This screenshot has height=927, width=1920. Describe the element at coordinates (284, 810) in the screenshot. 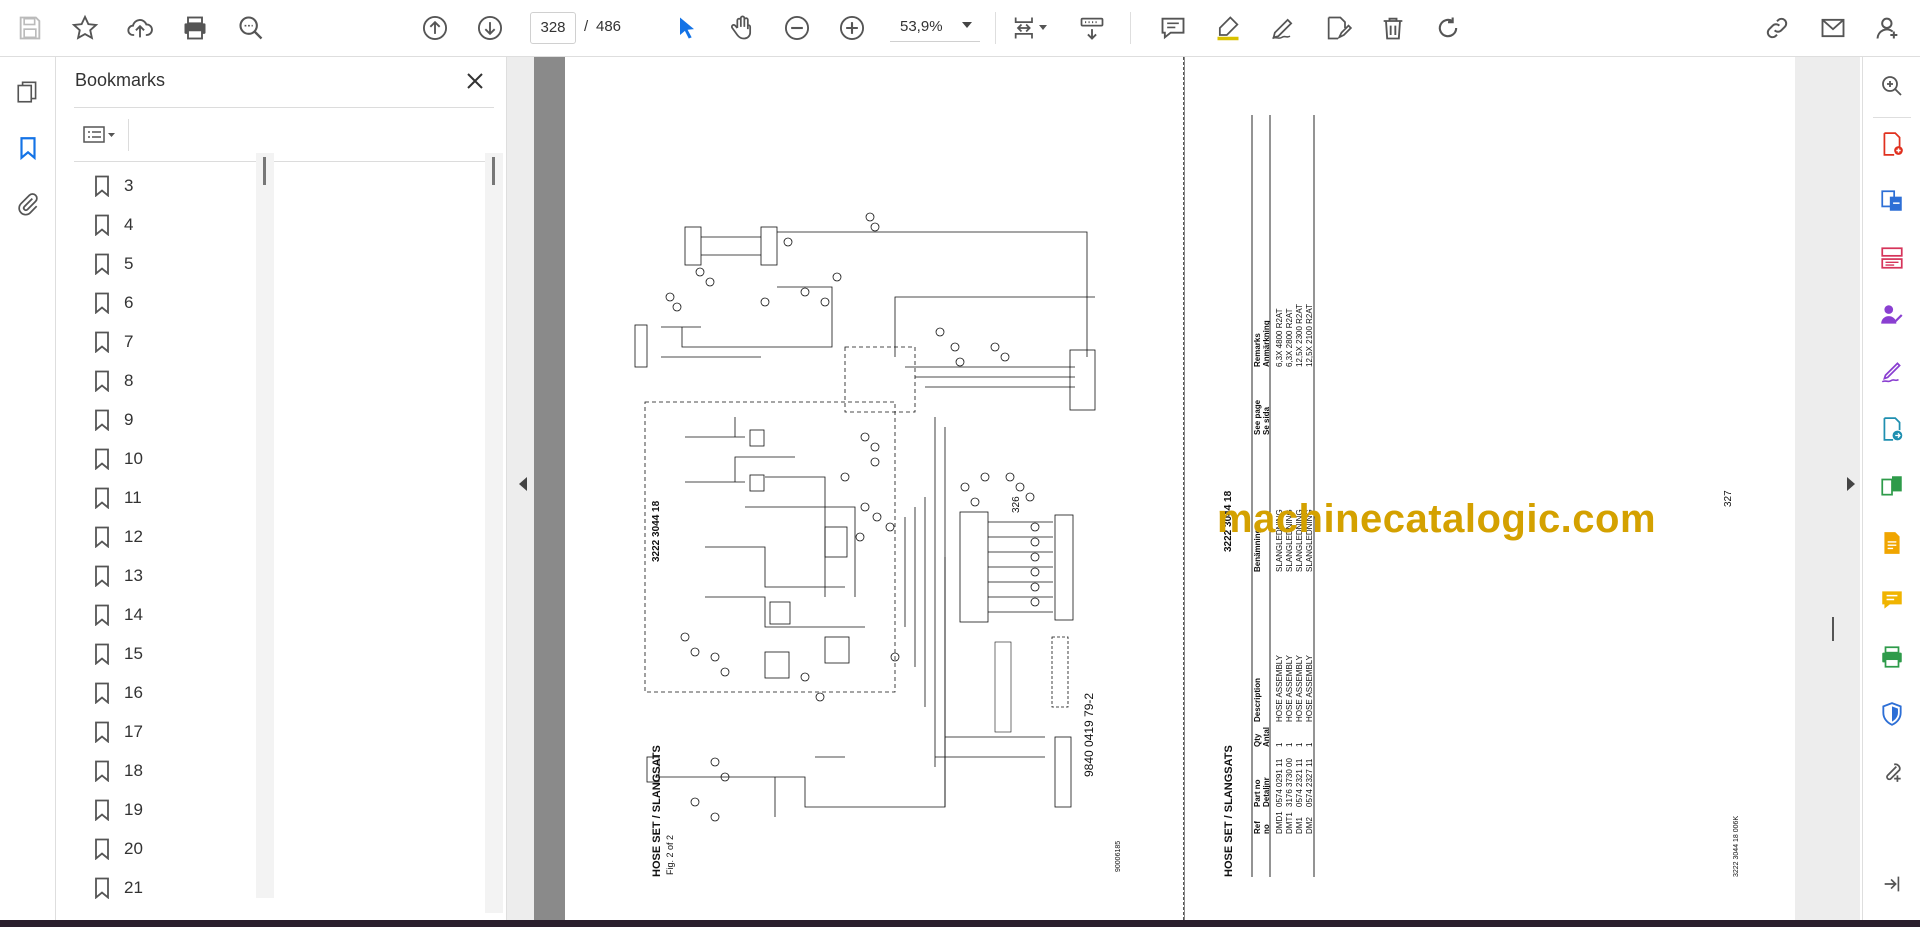

I see `bookmark-item: 19` at that location.